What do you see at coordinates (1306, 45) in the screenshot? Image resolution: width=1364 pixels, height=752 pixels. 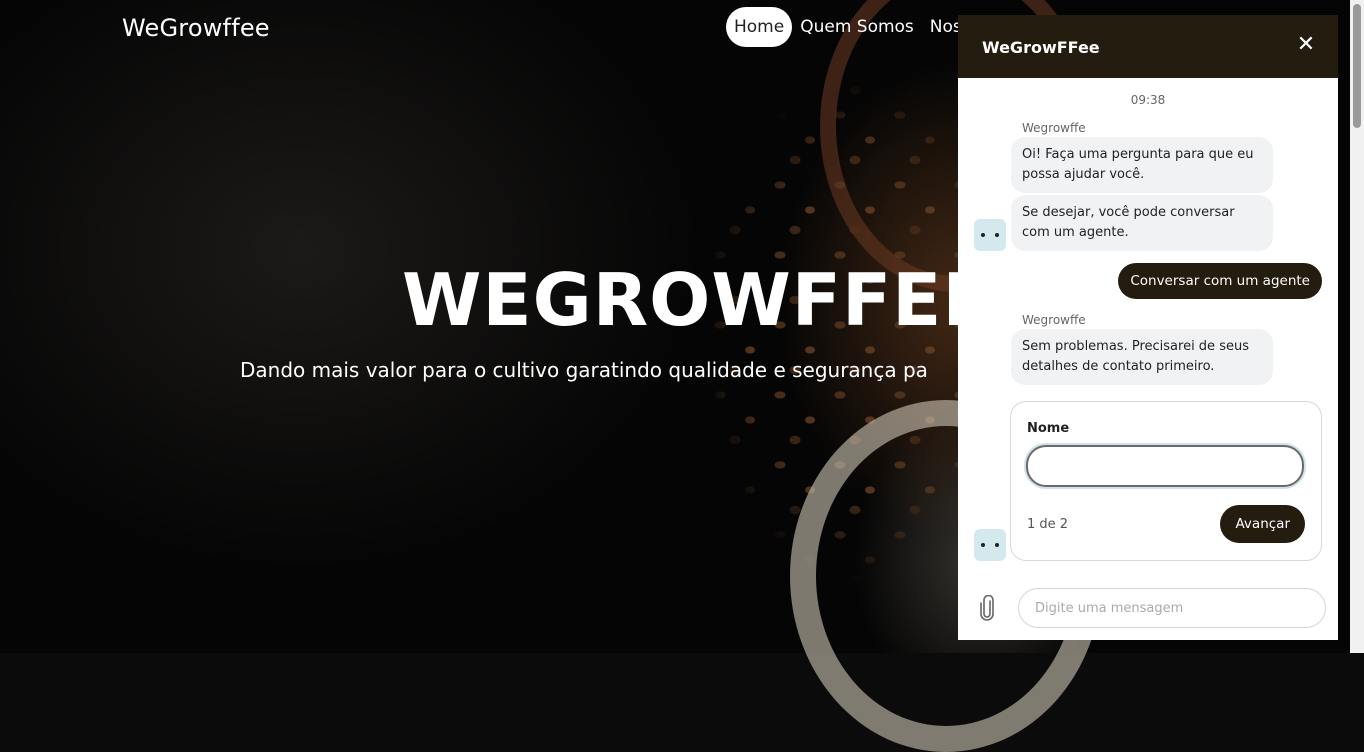 I see `close-icon: ✕` at bounding box center [1306, 45].